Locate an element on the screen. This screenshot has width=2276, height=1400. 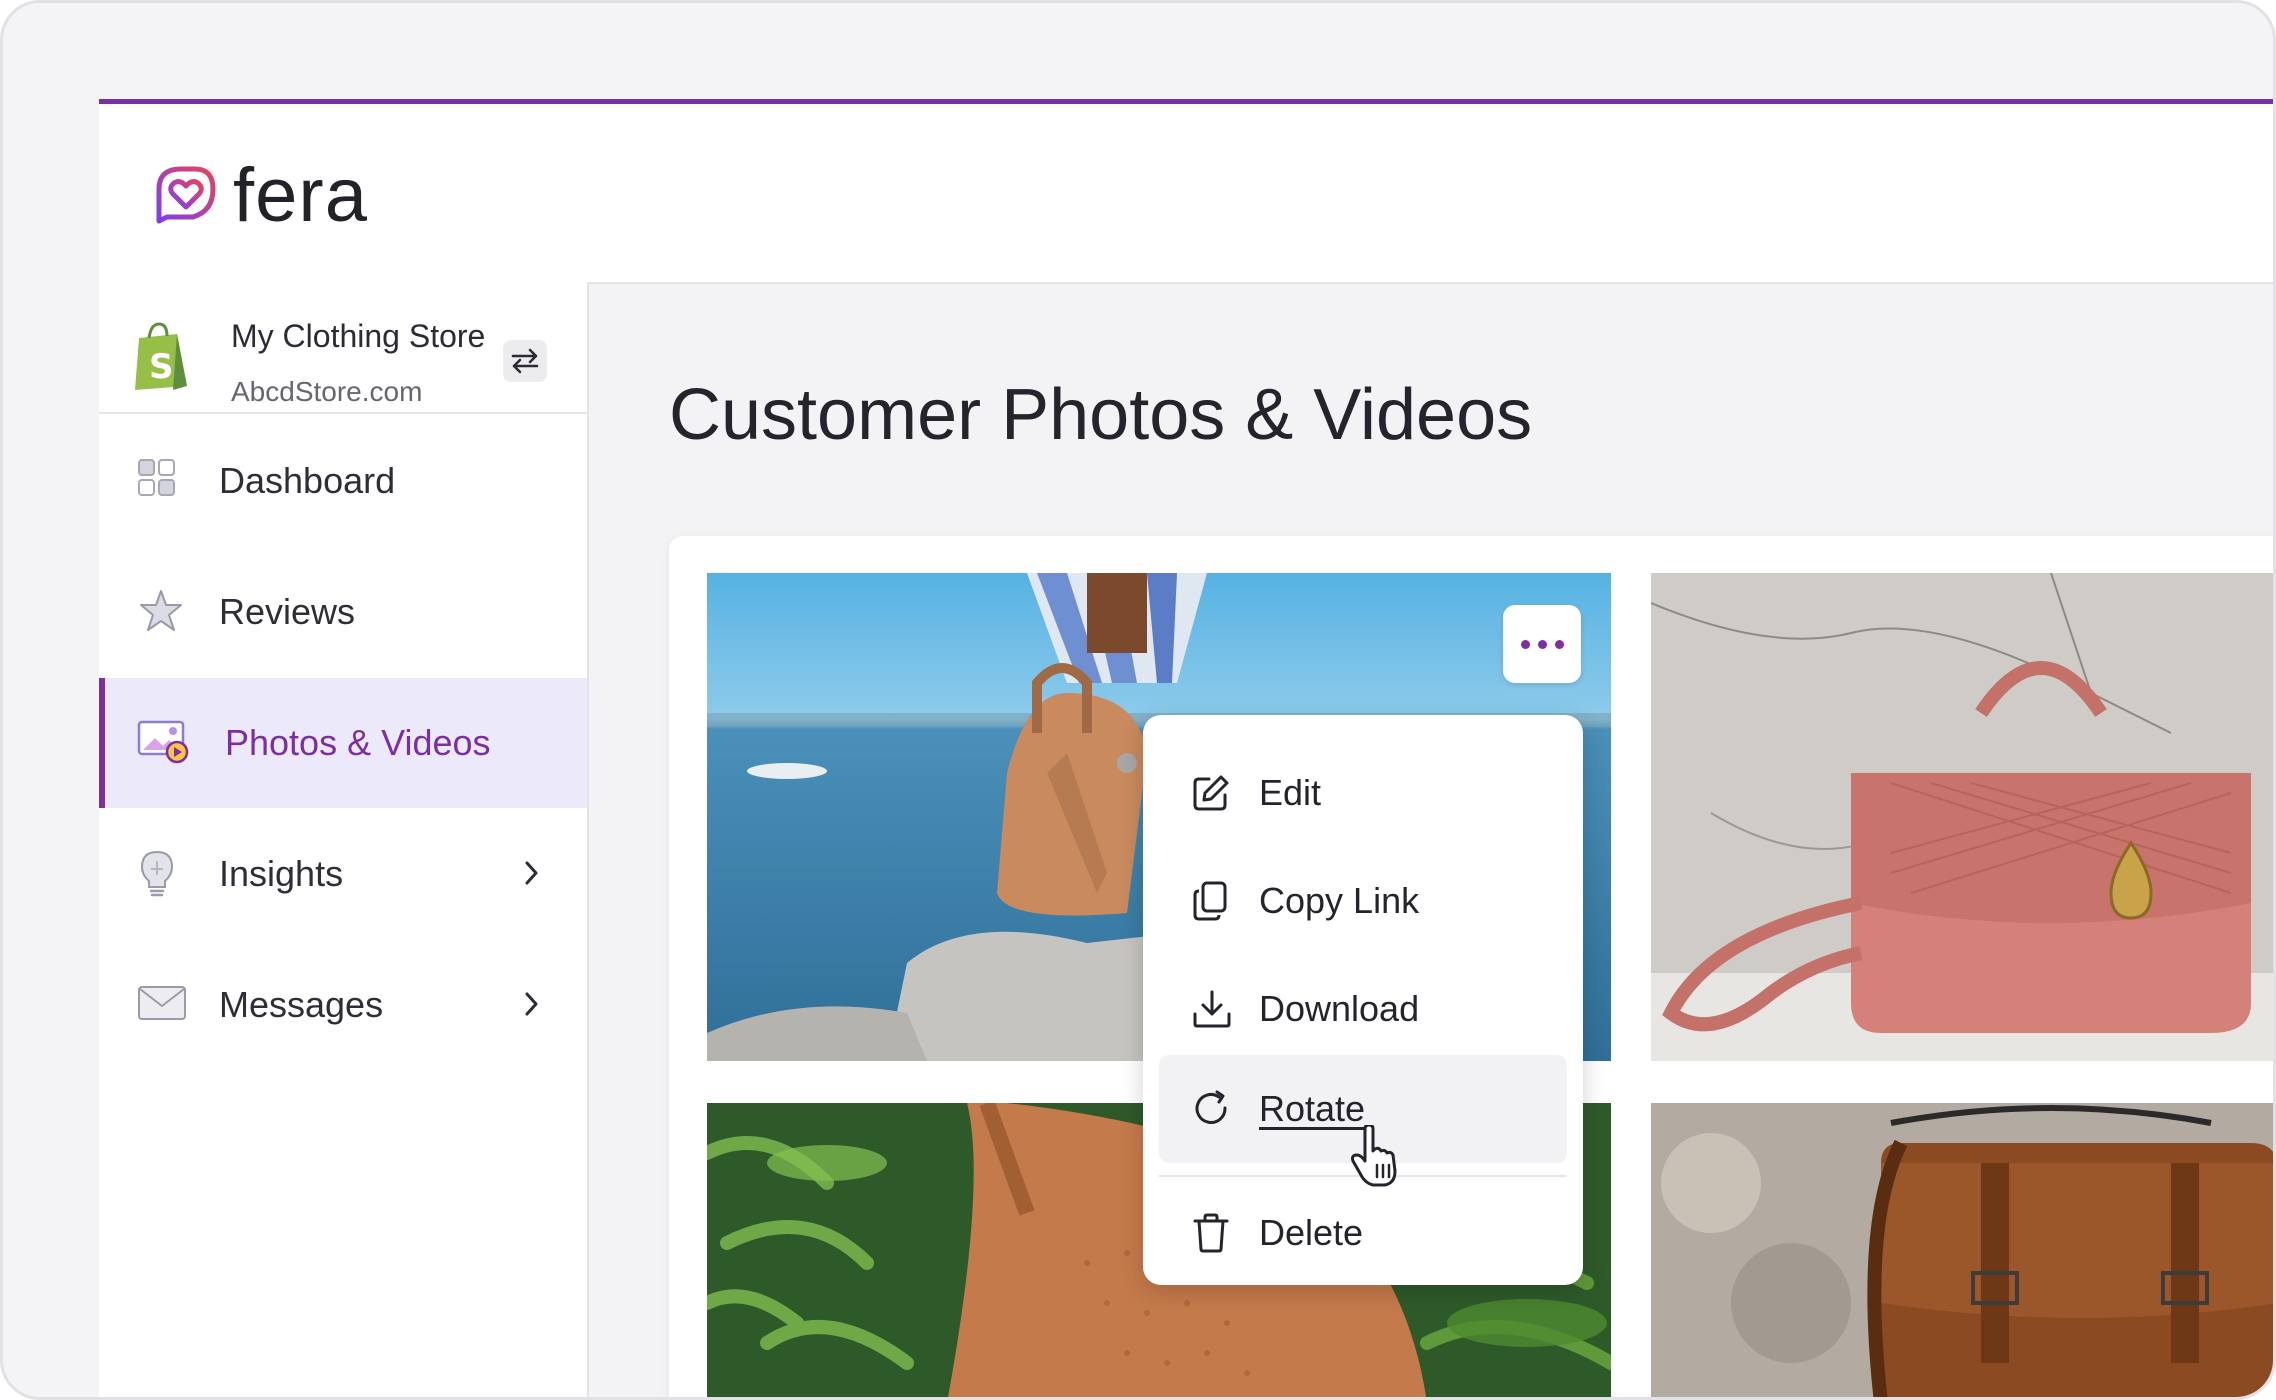
photo-pink-handbag is located at coordinates (1962, 817).